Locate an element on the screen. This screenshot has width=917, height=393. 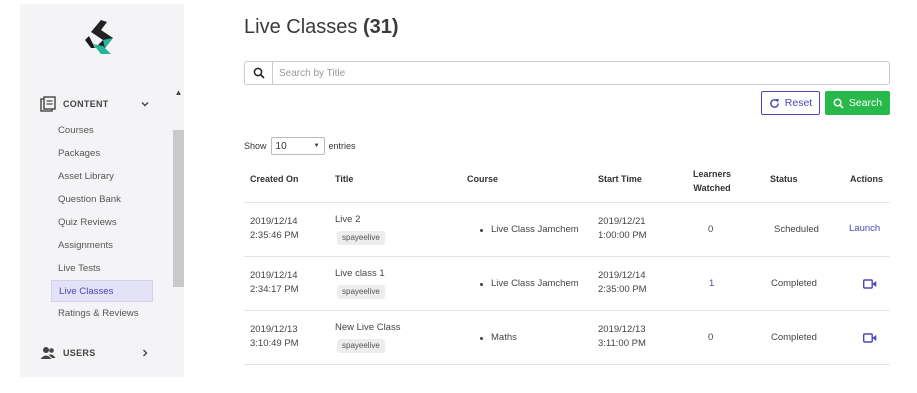
column-header-created-on: Created On is located at coordinates (274, 179).